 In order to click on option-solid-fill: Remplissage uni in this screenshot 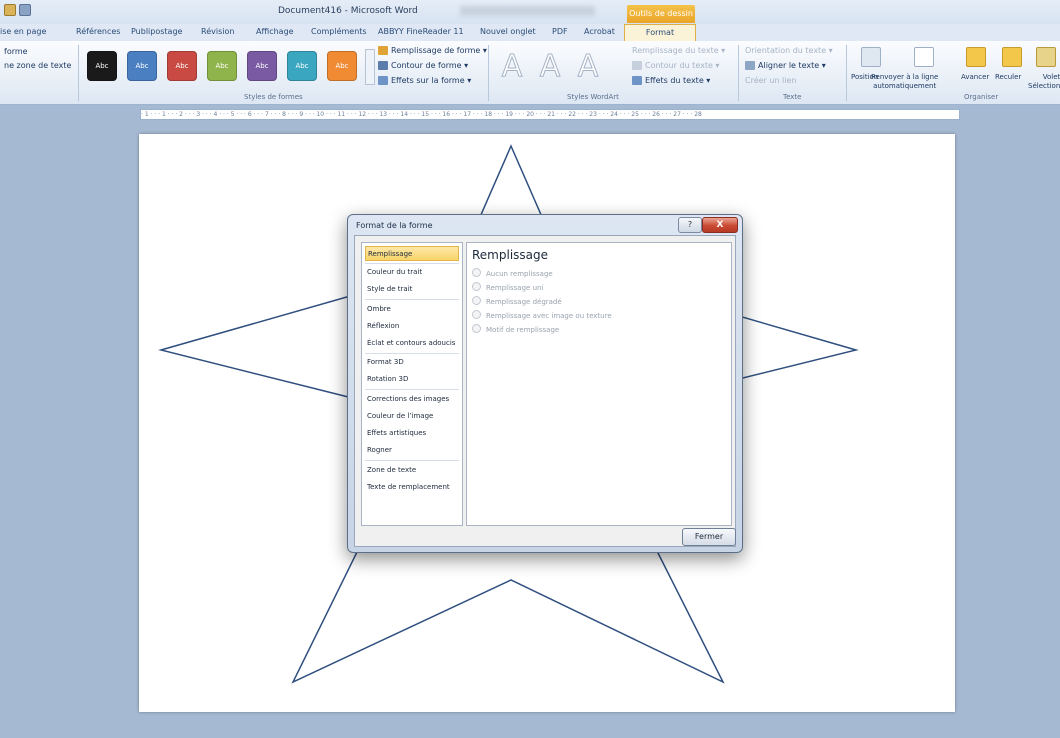, I will do `click(507, 287)`.